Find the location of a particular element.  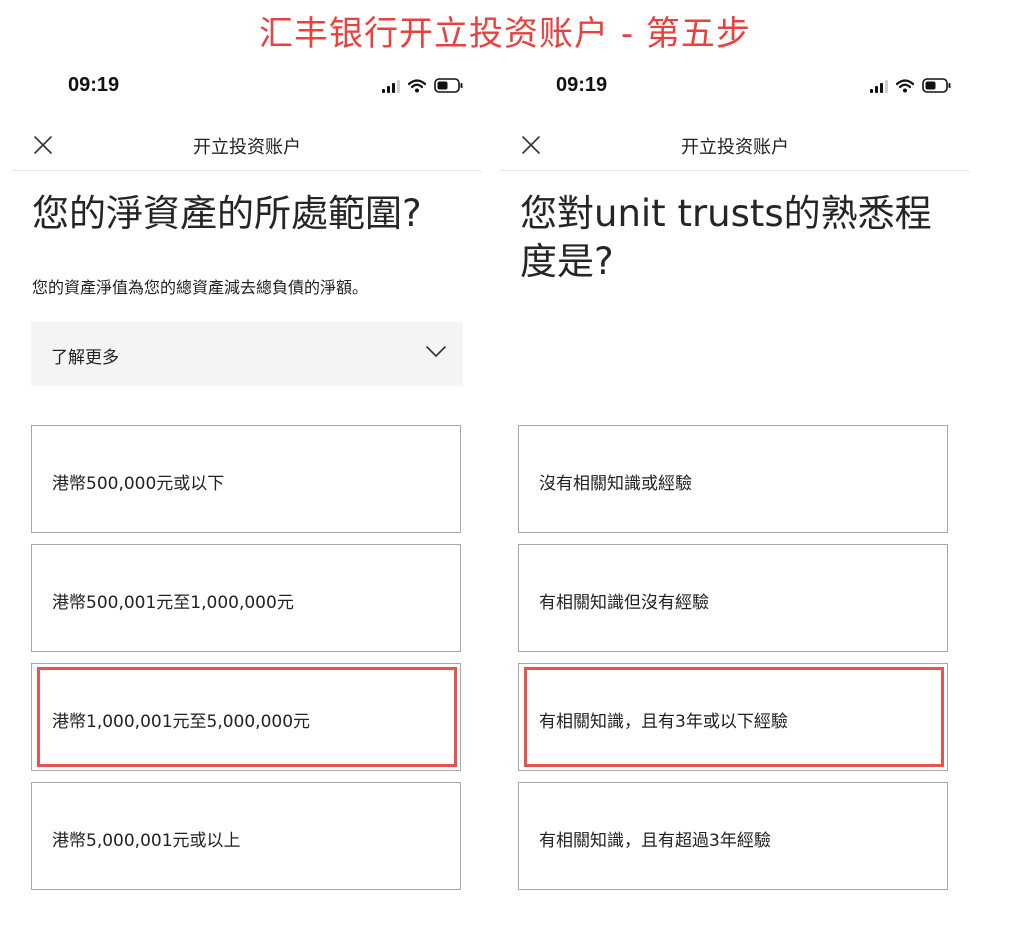

question-heading: 您對unit trusts的熟悉程度是? is located at coordinates (726, 238).